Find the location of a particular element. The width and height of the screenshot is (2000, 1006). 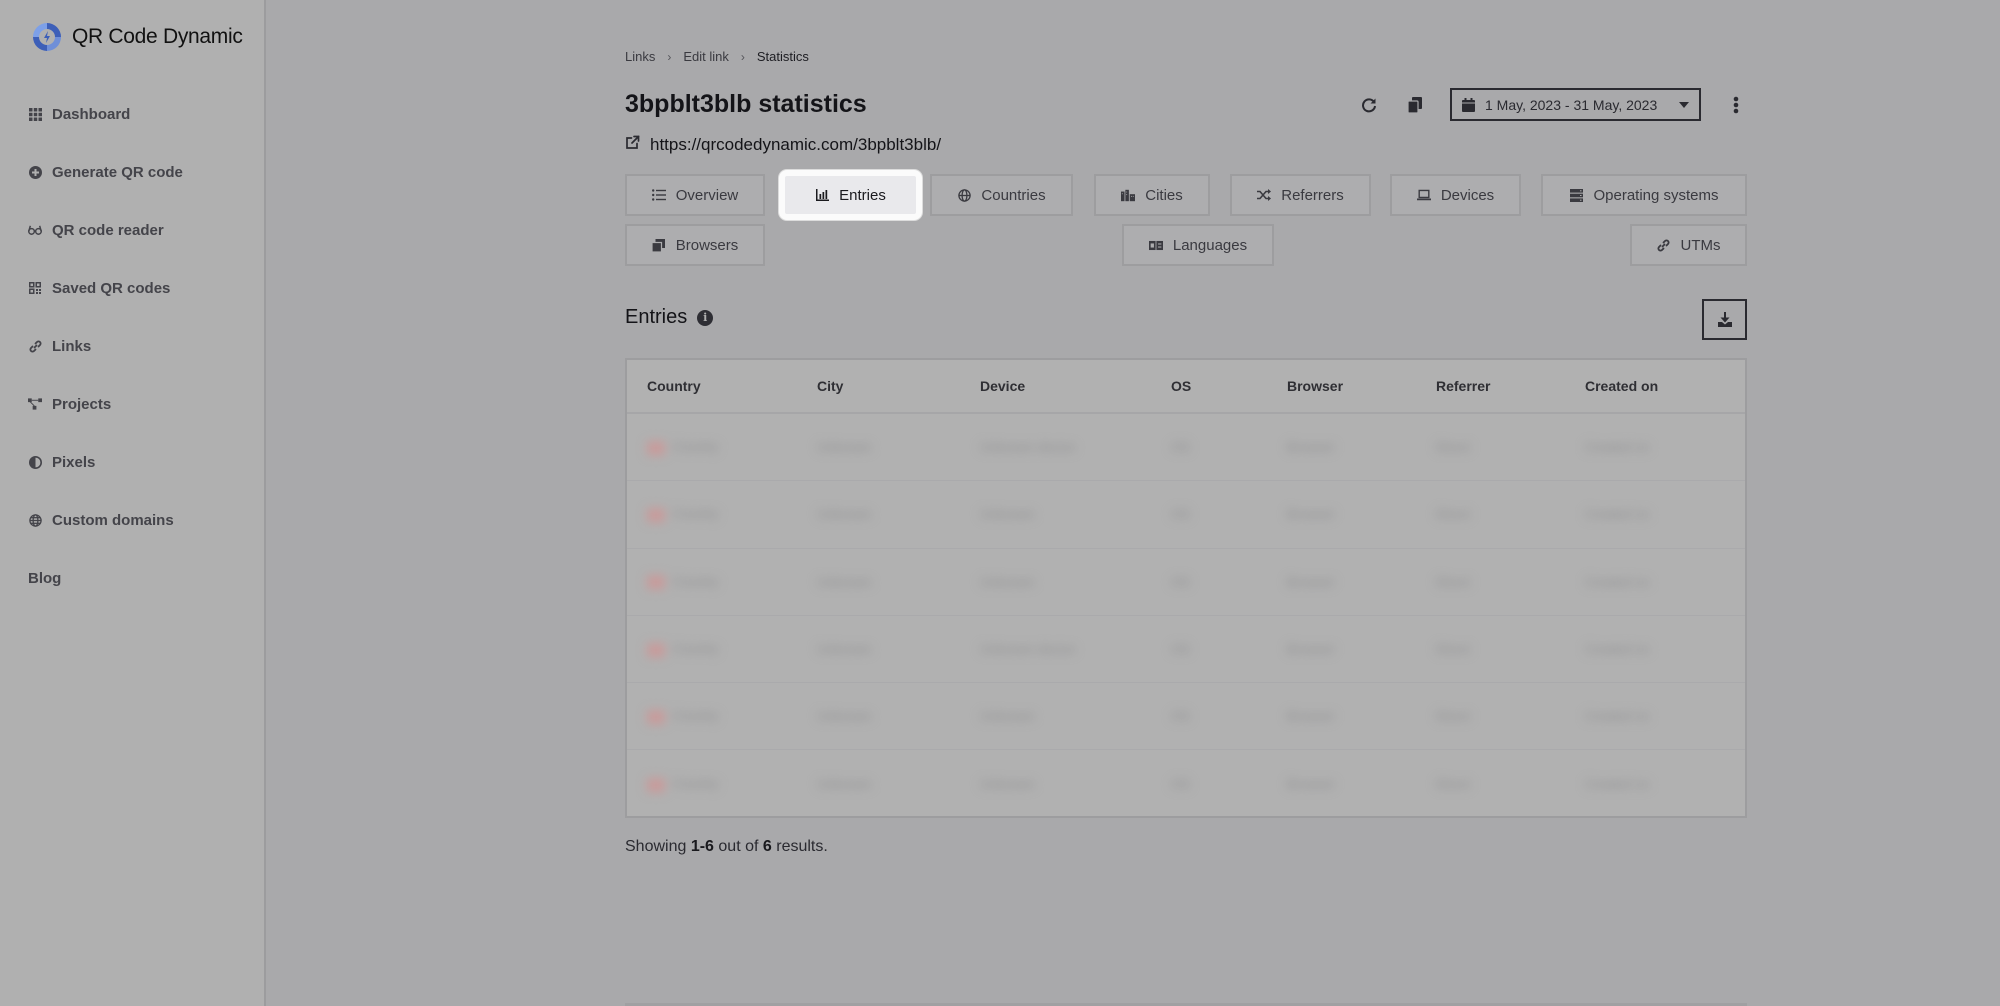

refresh-button is located at coordinates (1369, 105).